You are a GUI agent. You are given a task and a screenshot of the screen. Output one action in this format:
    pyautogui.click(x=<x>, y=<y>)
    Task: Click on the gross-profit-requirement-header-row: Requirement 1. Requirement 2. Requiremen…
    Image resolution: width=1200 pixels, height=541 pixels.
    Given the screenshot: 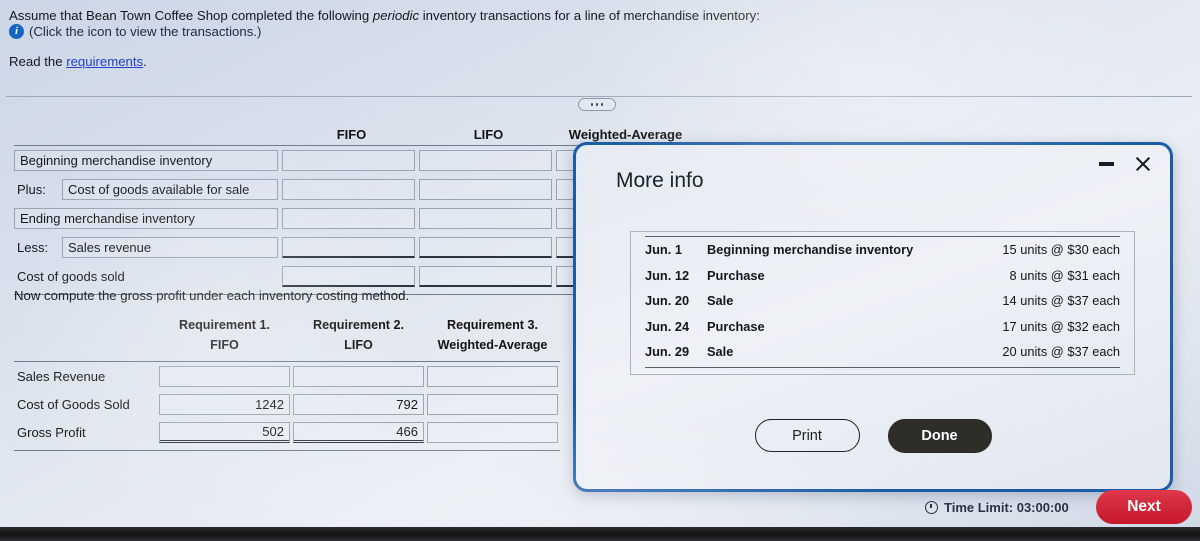 What is the action you would take?
    pyautogui.click(x=287, y=328)
    